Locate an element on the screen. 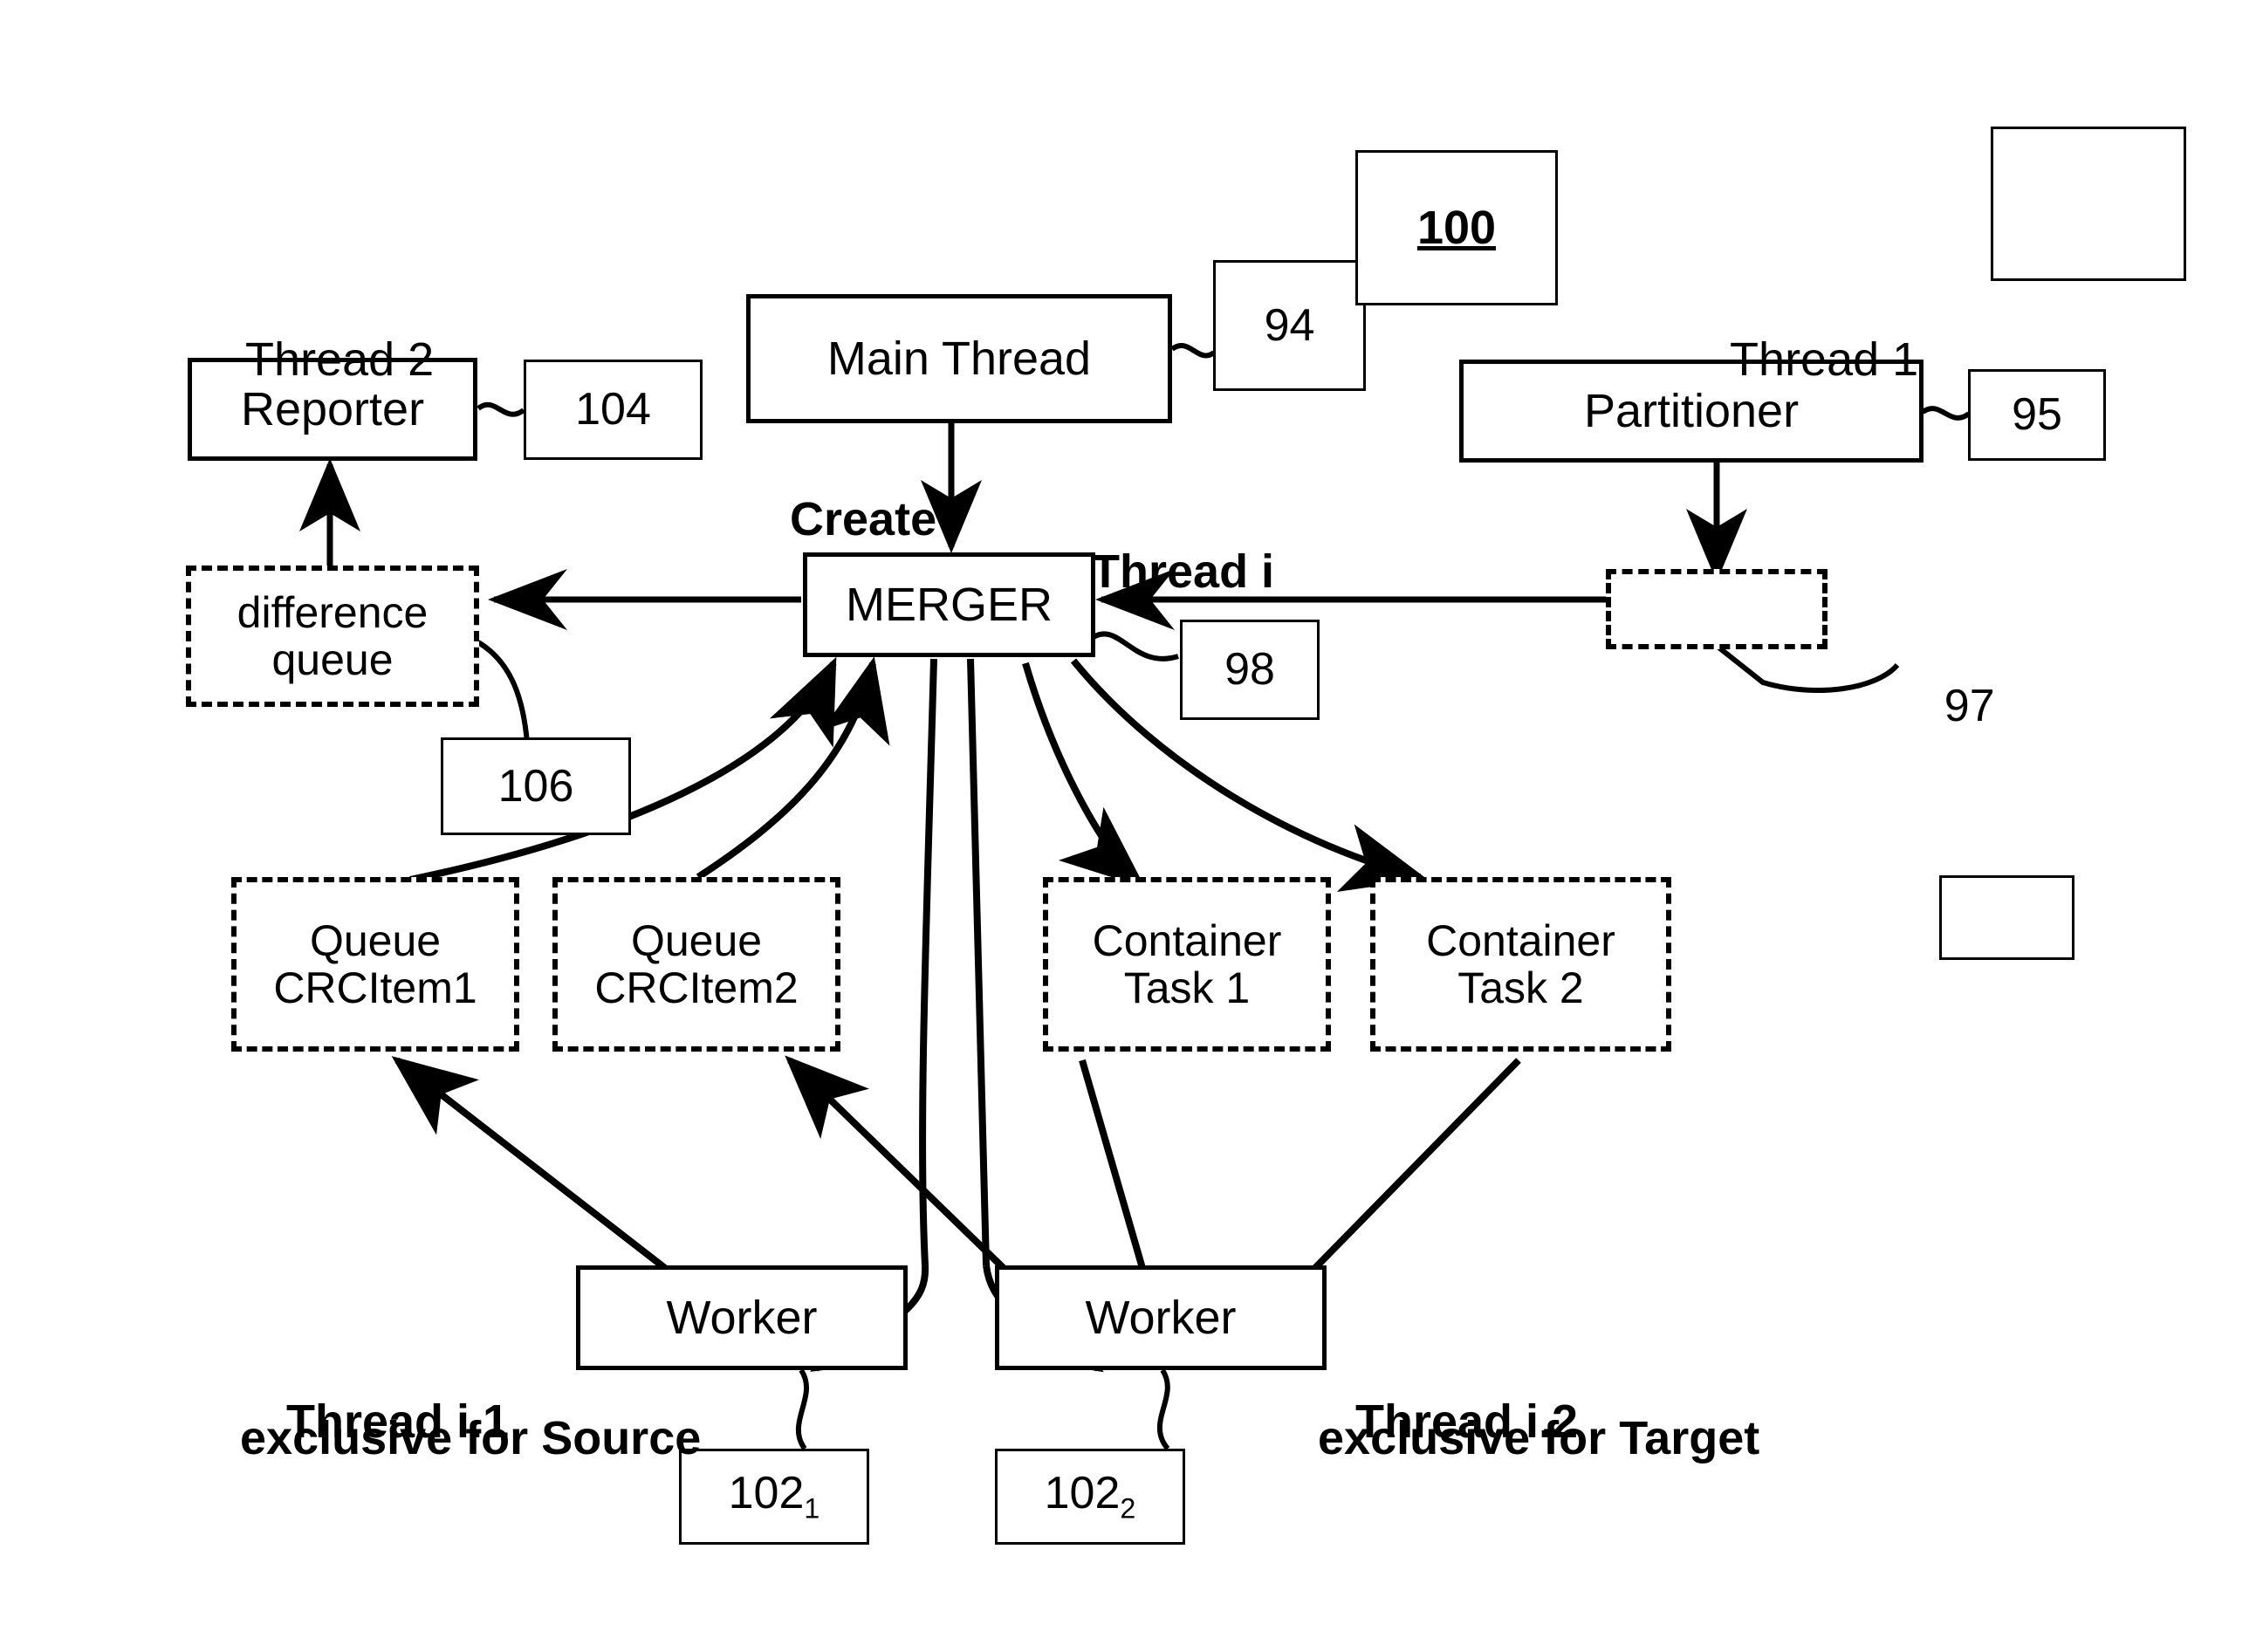 The image size is (2263, 1652). node-main-thread: Main Thread is located at coordinates (959, 358).